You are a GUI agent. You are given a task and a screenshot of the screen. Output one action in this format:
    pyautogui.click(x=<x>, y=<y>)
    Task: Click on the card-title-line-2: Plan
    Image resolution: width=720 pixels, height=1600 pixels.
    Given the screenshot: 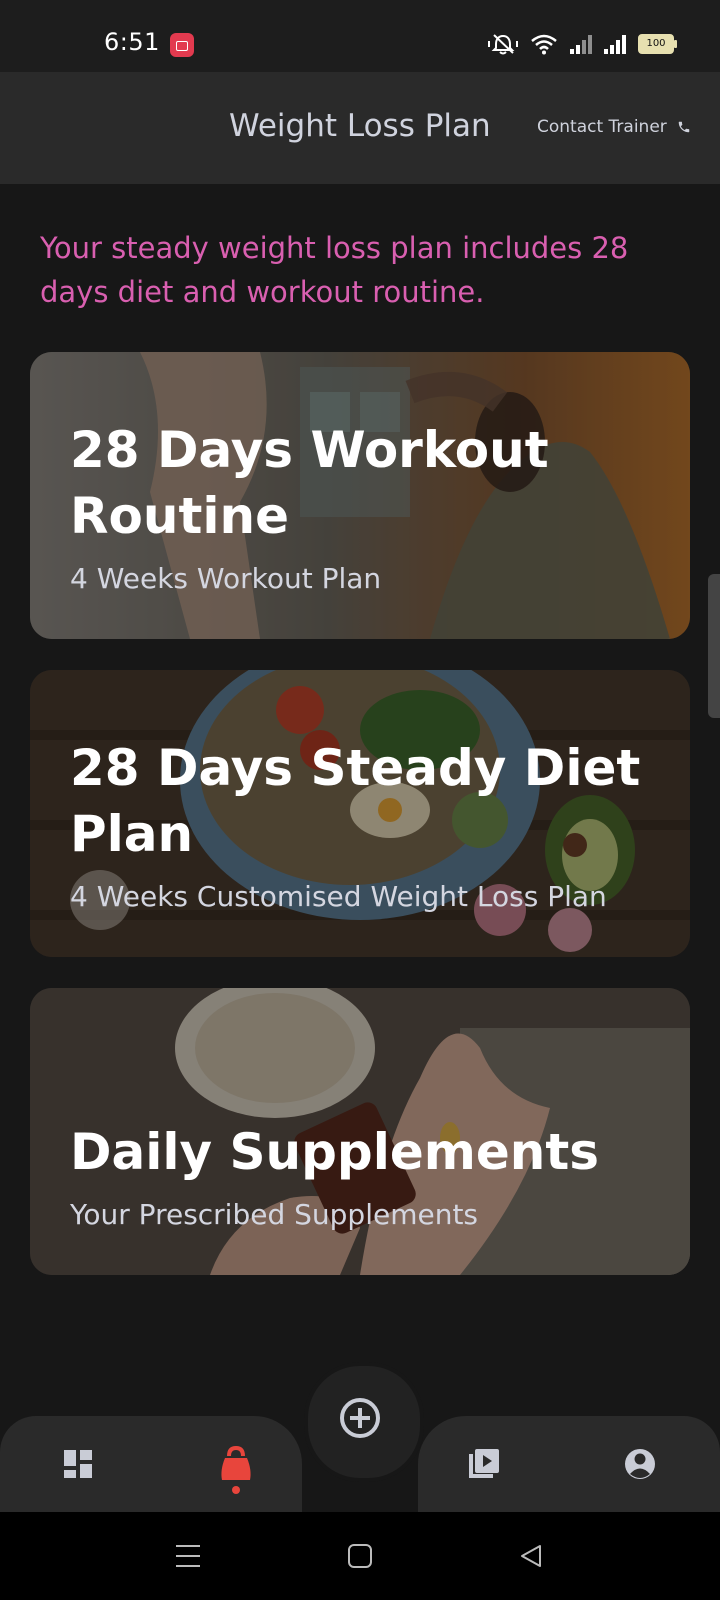 What is the action you would take?
    pyautogui.click(x=132, y=834)
    